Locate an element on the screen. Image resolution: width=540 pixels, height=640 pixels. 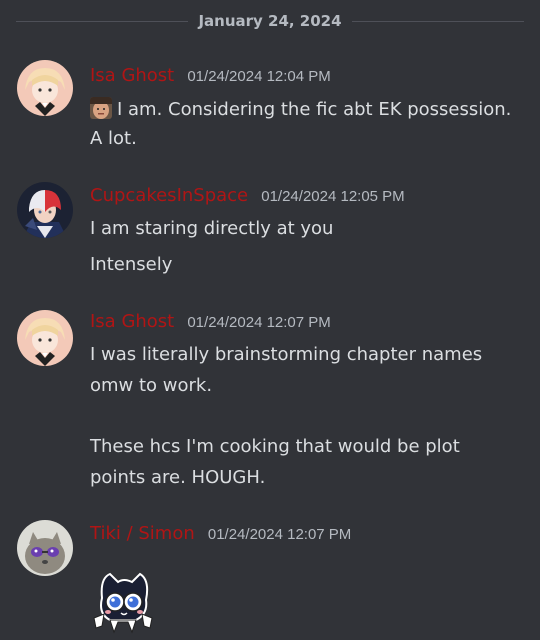
cat-with-sunglasses-avatar-icon is located at coordinates (45, 548).